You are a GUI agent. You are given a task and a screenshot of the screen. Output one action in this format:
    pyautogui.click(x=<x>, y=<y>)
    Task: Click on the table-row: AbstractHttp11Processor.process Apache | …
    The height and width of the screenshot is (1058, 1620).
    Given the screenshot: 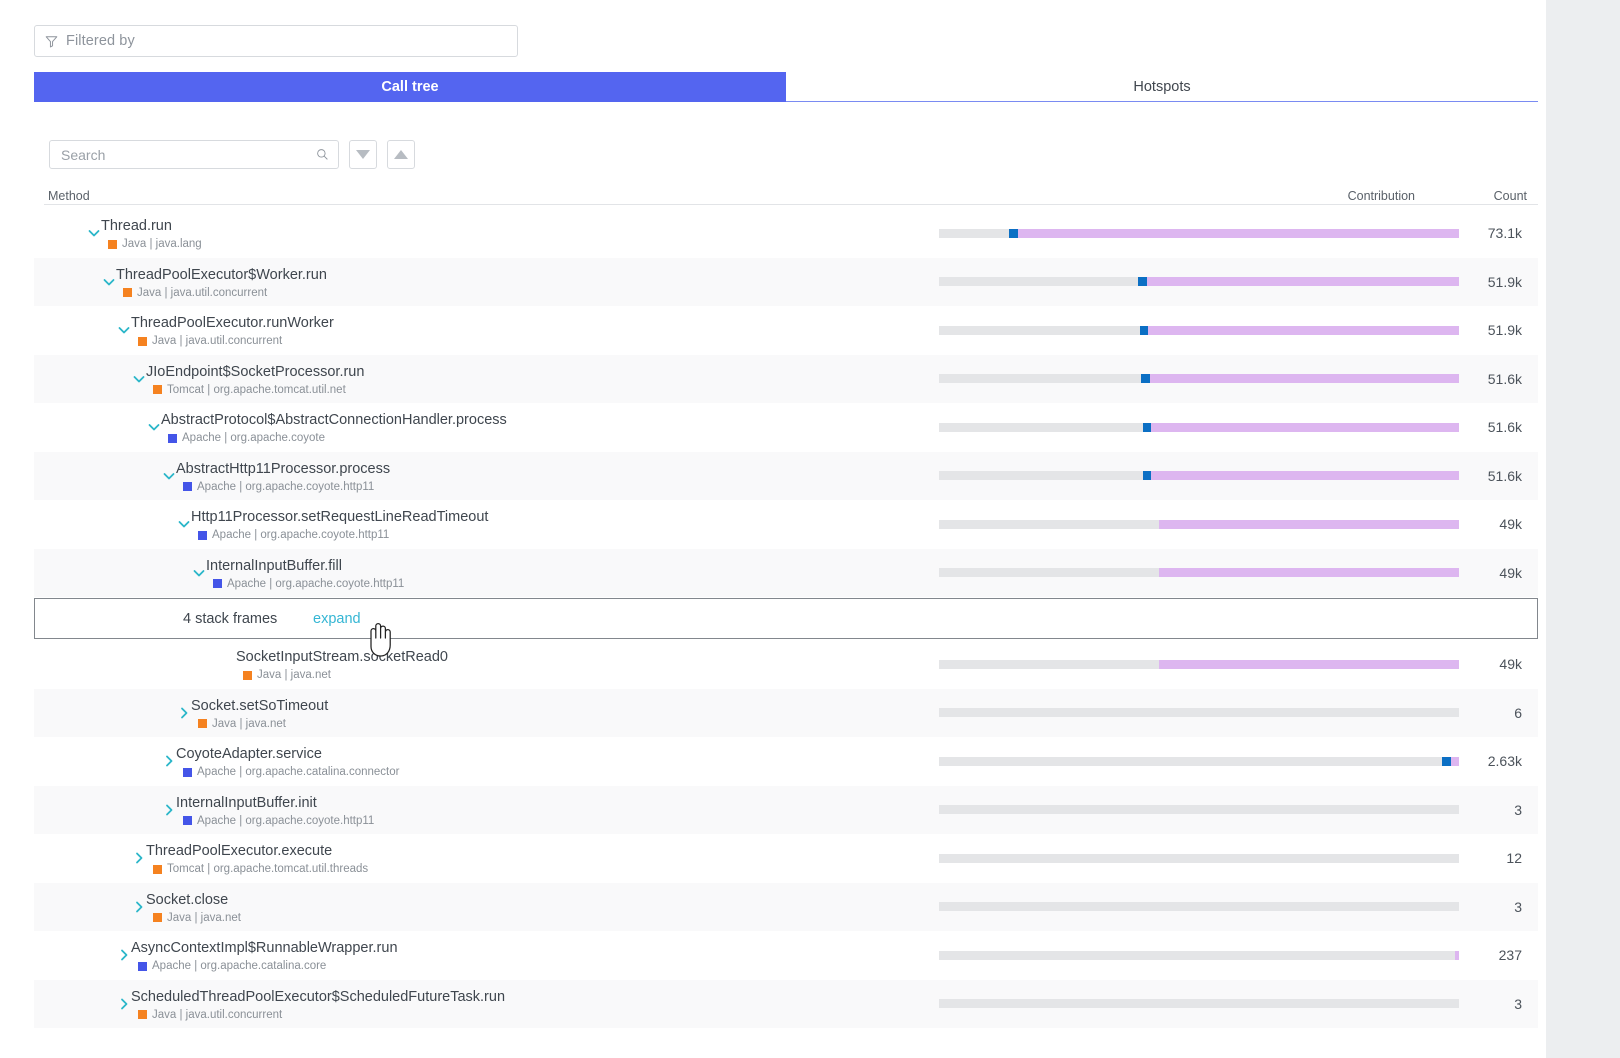 What is the action you would take?
    pyautogui.click(x=786, y=475)
    